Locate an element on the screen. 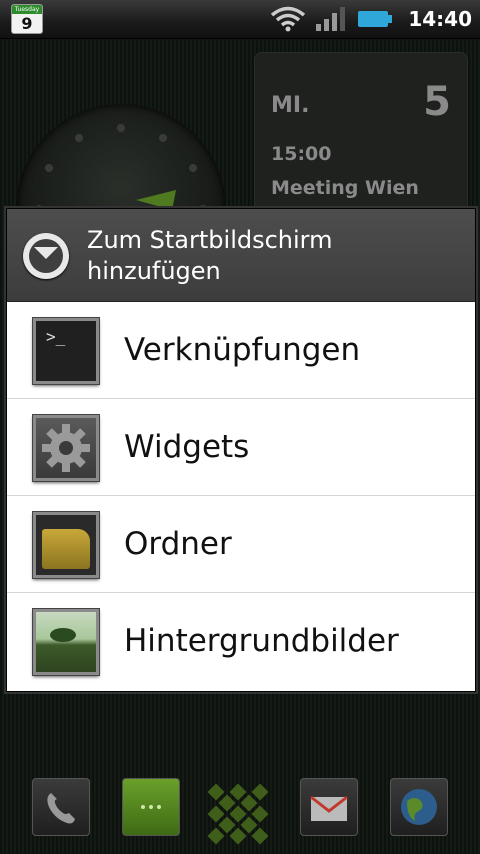 This screenshot has height=854, width=480. signal-icon is located at coordinates (331, 19).